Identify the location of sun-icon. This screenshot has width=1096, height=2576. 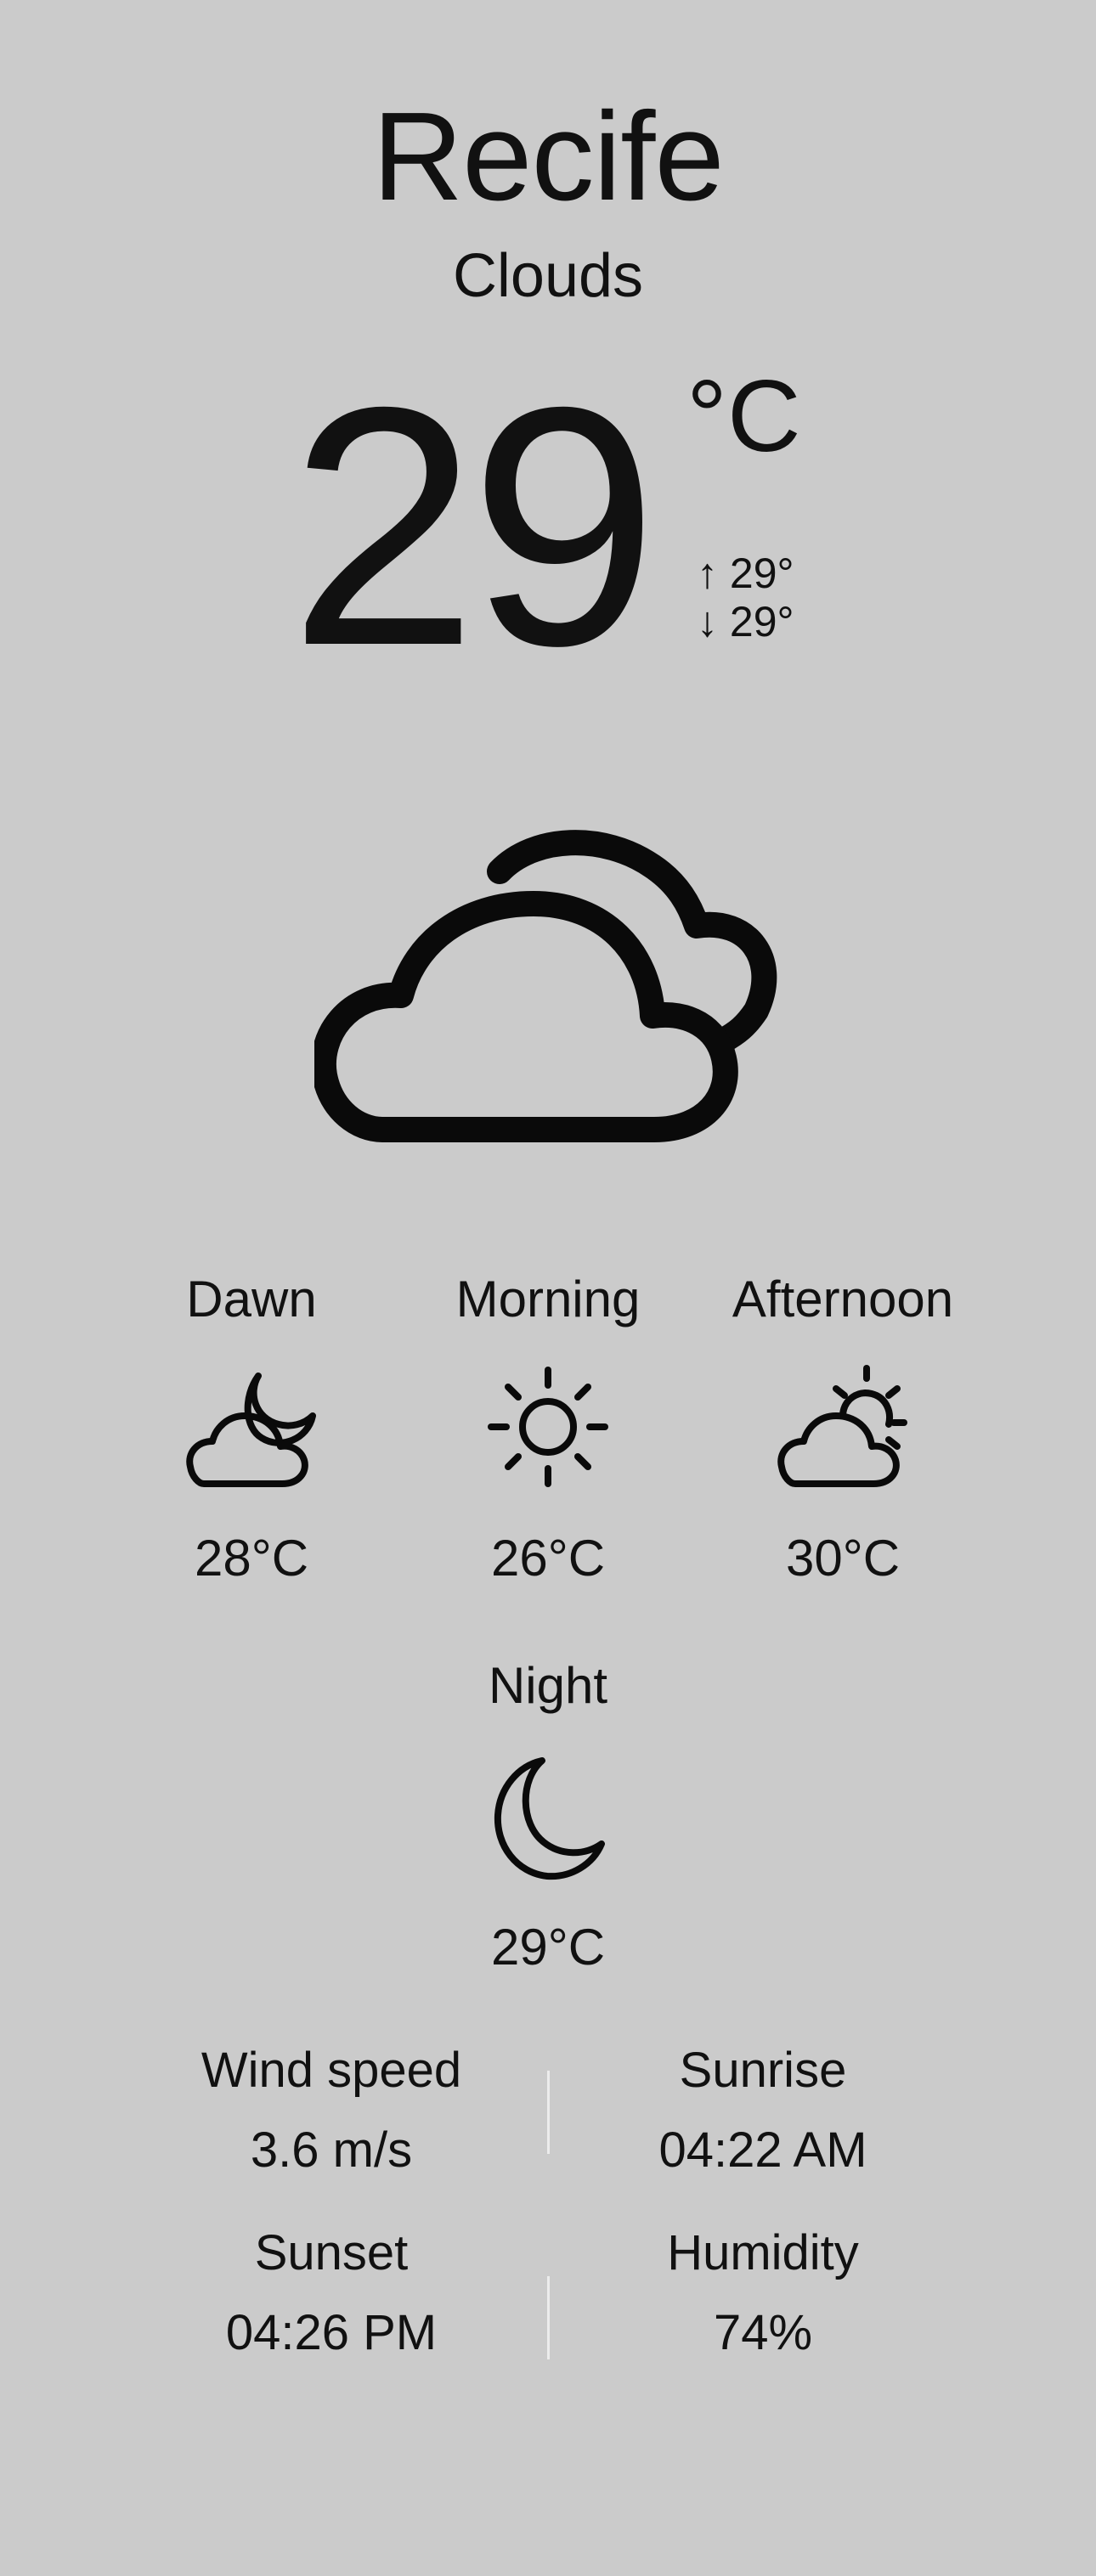
(548, 1427).